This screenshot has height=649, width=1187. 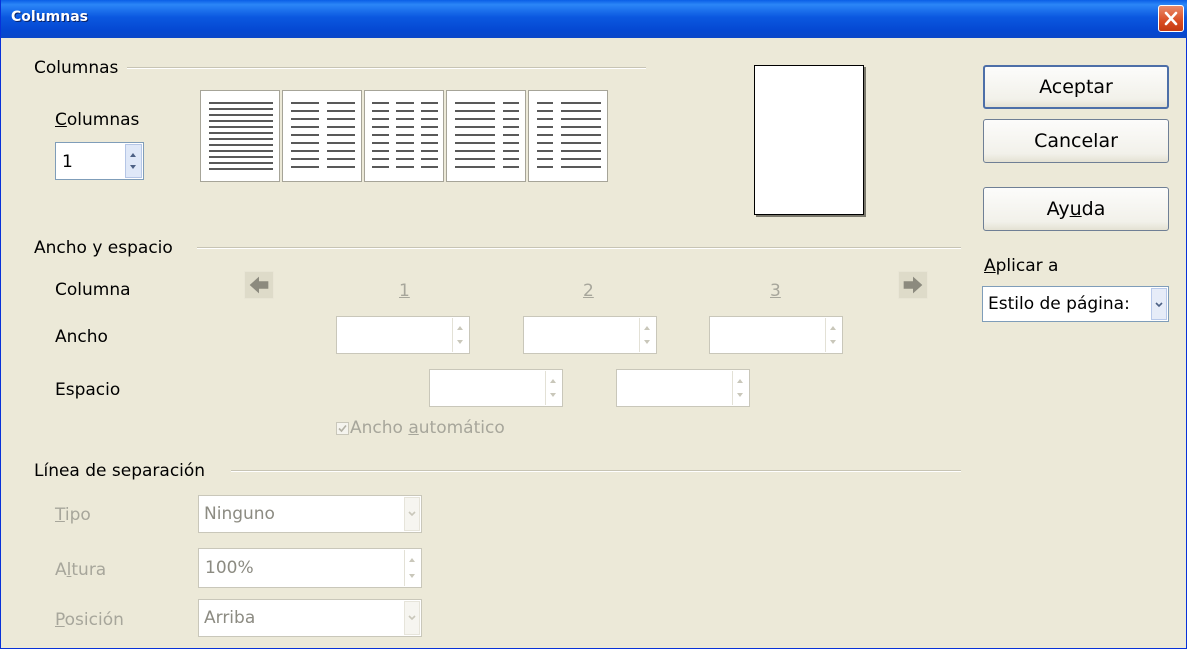 What do you see at coordinates (833, 335) in the screenshot?
I see `column-3-width-spin-arrows` at bounding box center [833, 335].